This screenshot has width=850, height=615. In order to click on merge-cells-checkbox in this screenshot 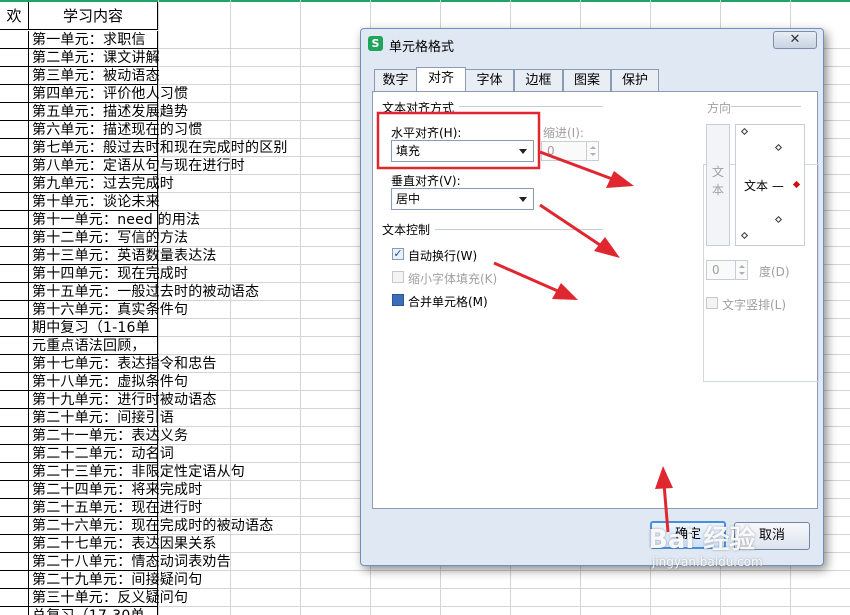, I will do `click(398, 300)`.